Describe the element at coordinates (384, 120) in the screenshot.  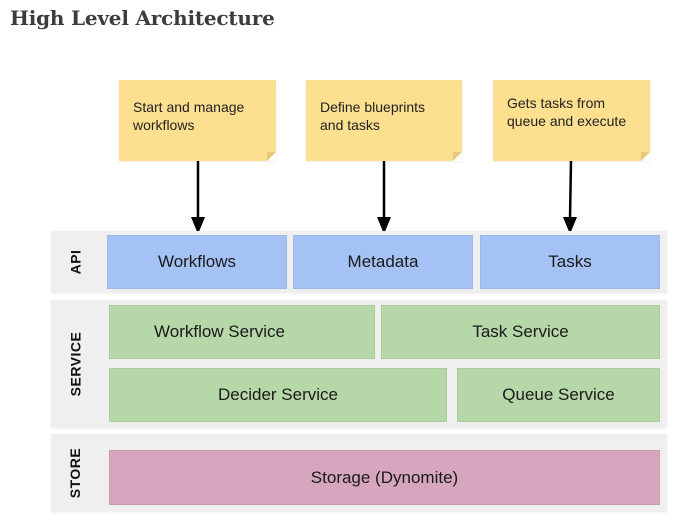
I see `note-metadata: Define blueprints and tasks` at that location.